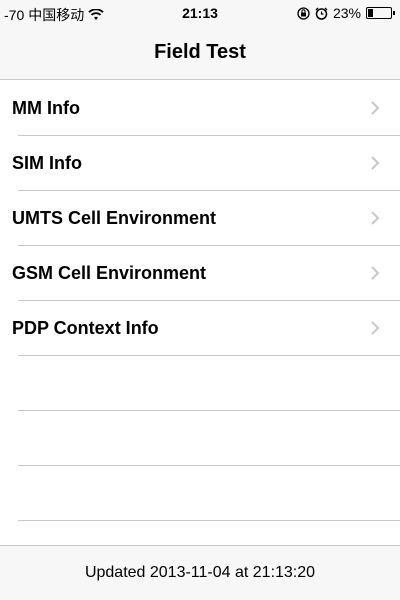 This screenshot has height=600, width=400. Describe the element at coordinates (109, 273) in the screenshot. I see `list-item-label: GSM Cell Environment` at that location.